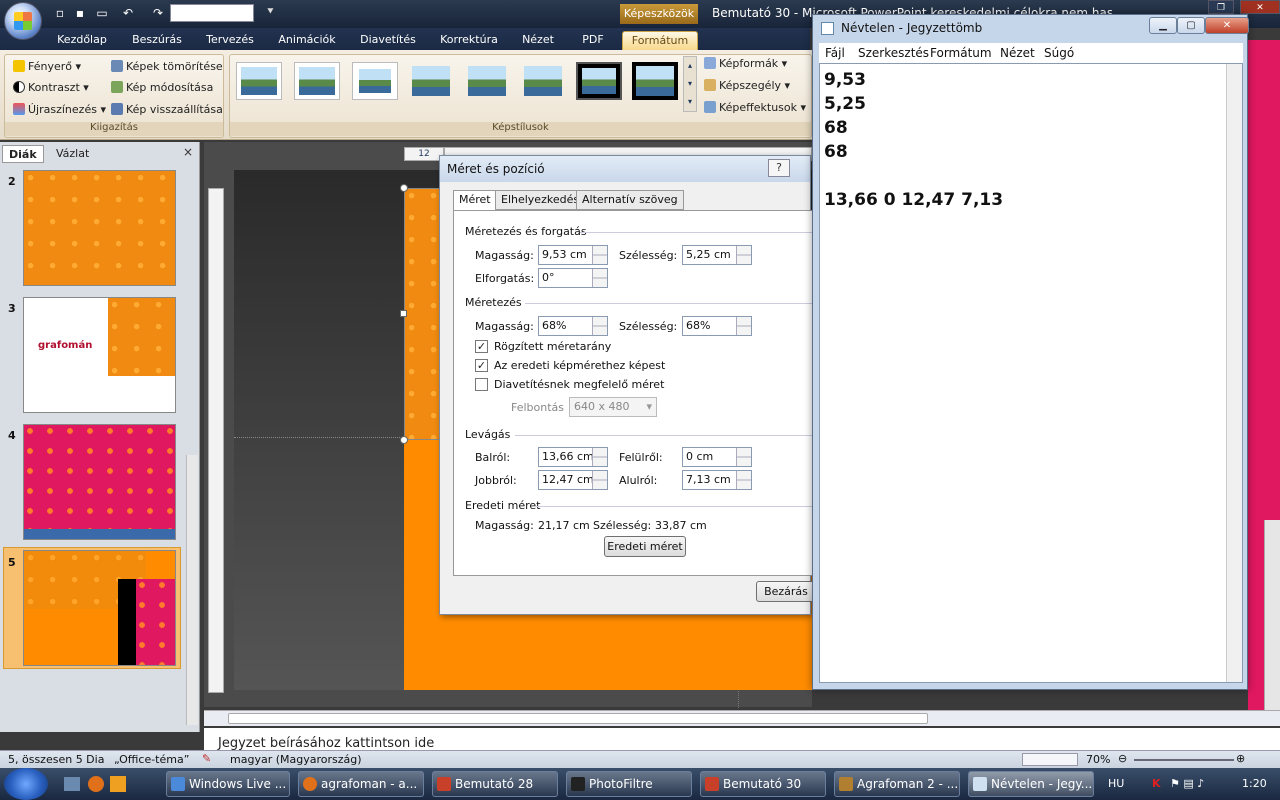  Describe the element at coordinates (573, 255) in the screenshot. I see `height-spinner: 9,53 cm` at that location.